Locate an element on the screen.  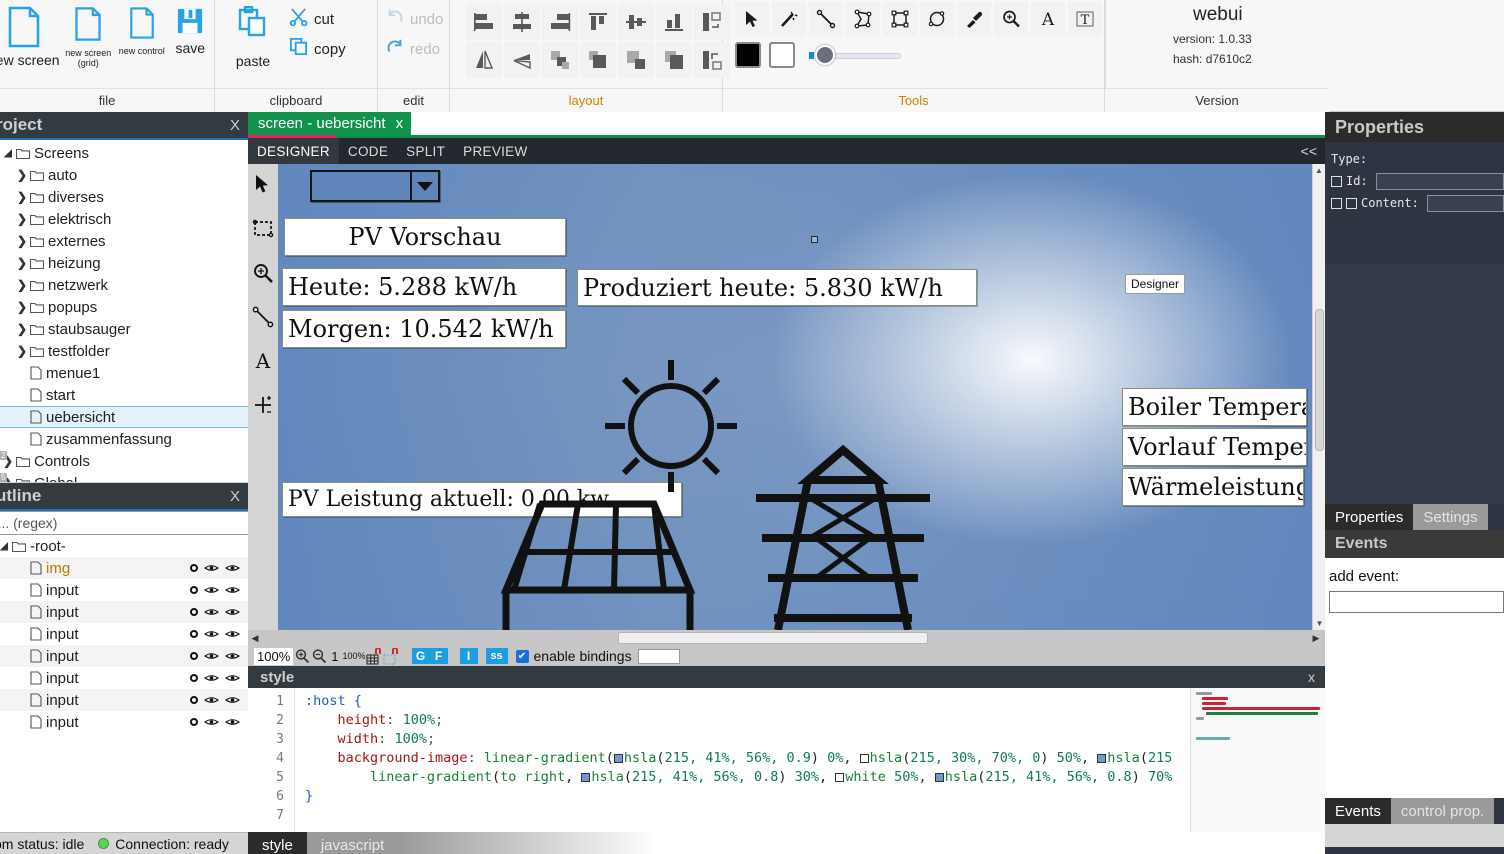
align-center-vertical-icon is located at coordinates (522, 22).